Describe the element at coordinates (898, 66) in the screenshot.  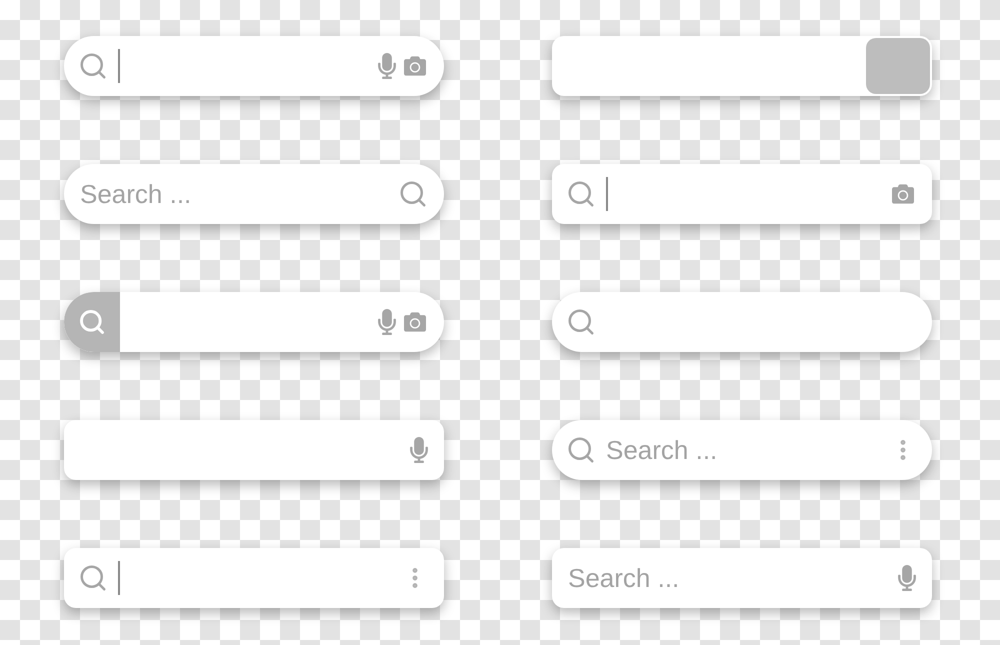
I see `submit-button` at that location.